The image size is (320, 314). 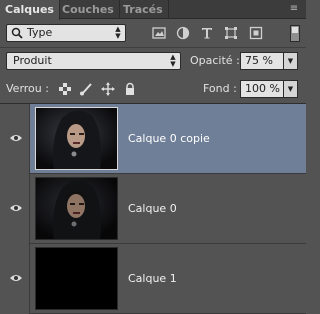 What do you see at coordinates (32, 60) in the screenshot?
I see `blend-mode-value: Produit` at bounding box center [32, 60].